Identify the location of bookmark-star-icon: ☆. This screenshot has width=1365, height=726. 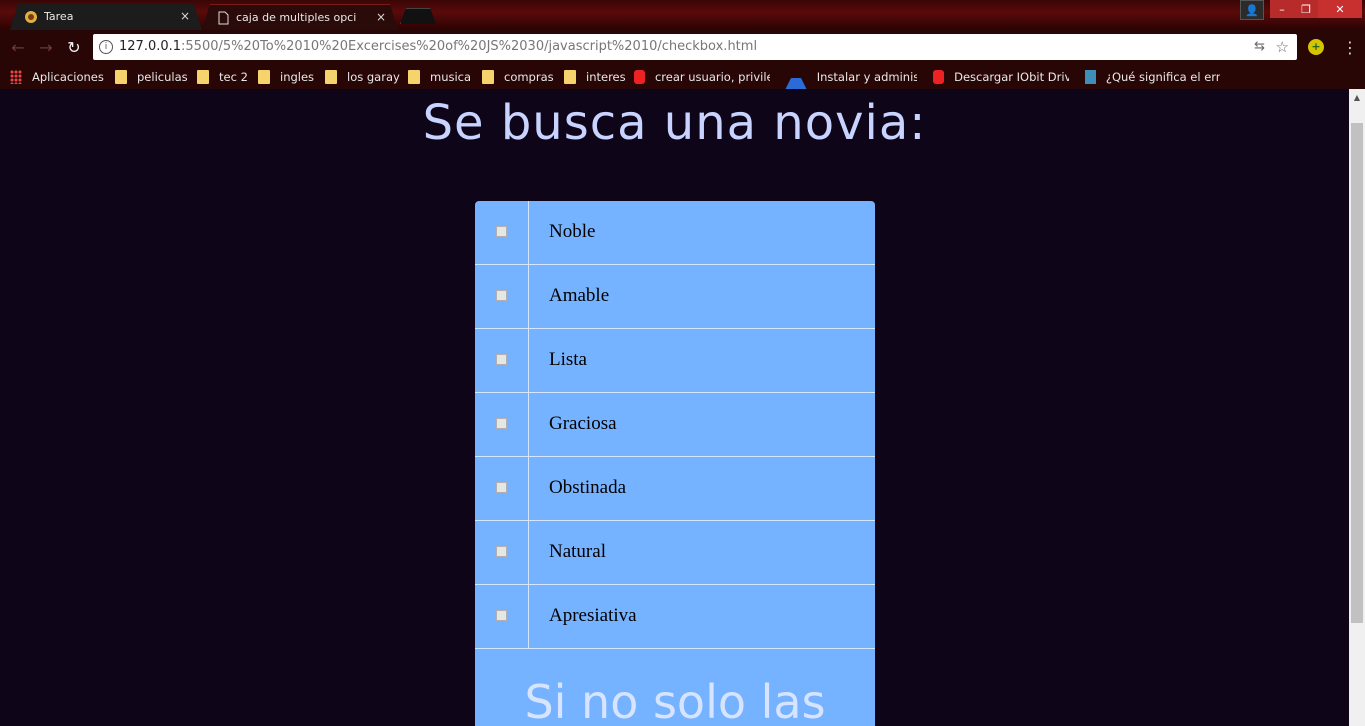
(1282, 47).